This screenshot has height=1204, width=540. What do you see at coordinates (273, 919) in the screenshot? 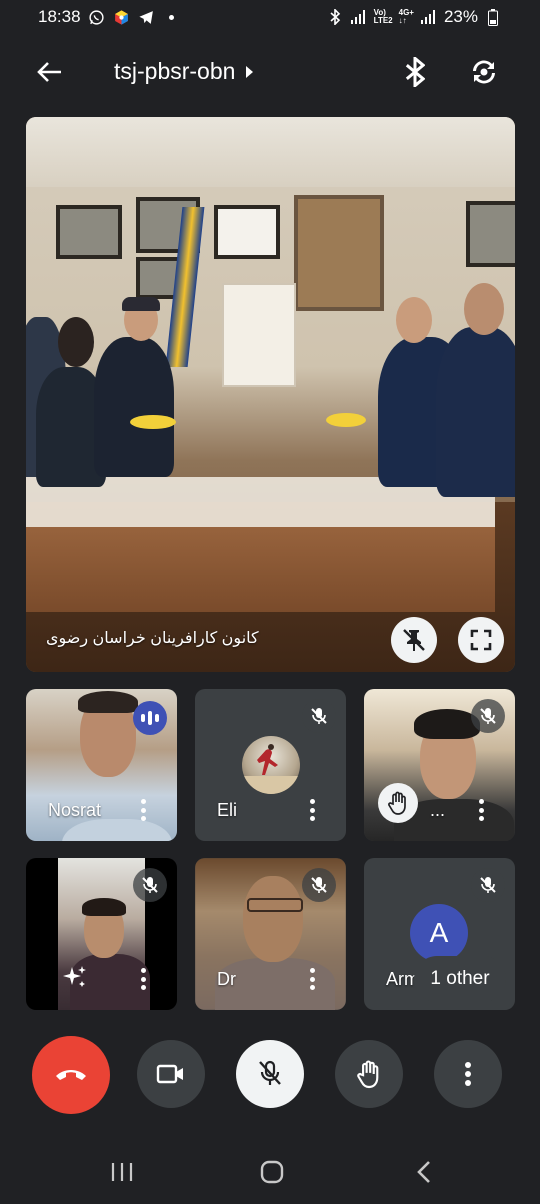
I see `face` at bounding box center [273, 919].